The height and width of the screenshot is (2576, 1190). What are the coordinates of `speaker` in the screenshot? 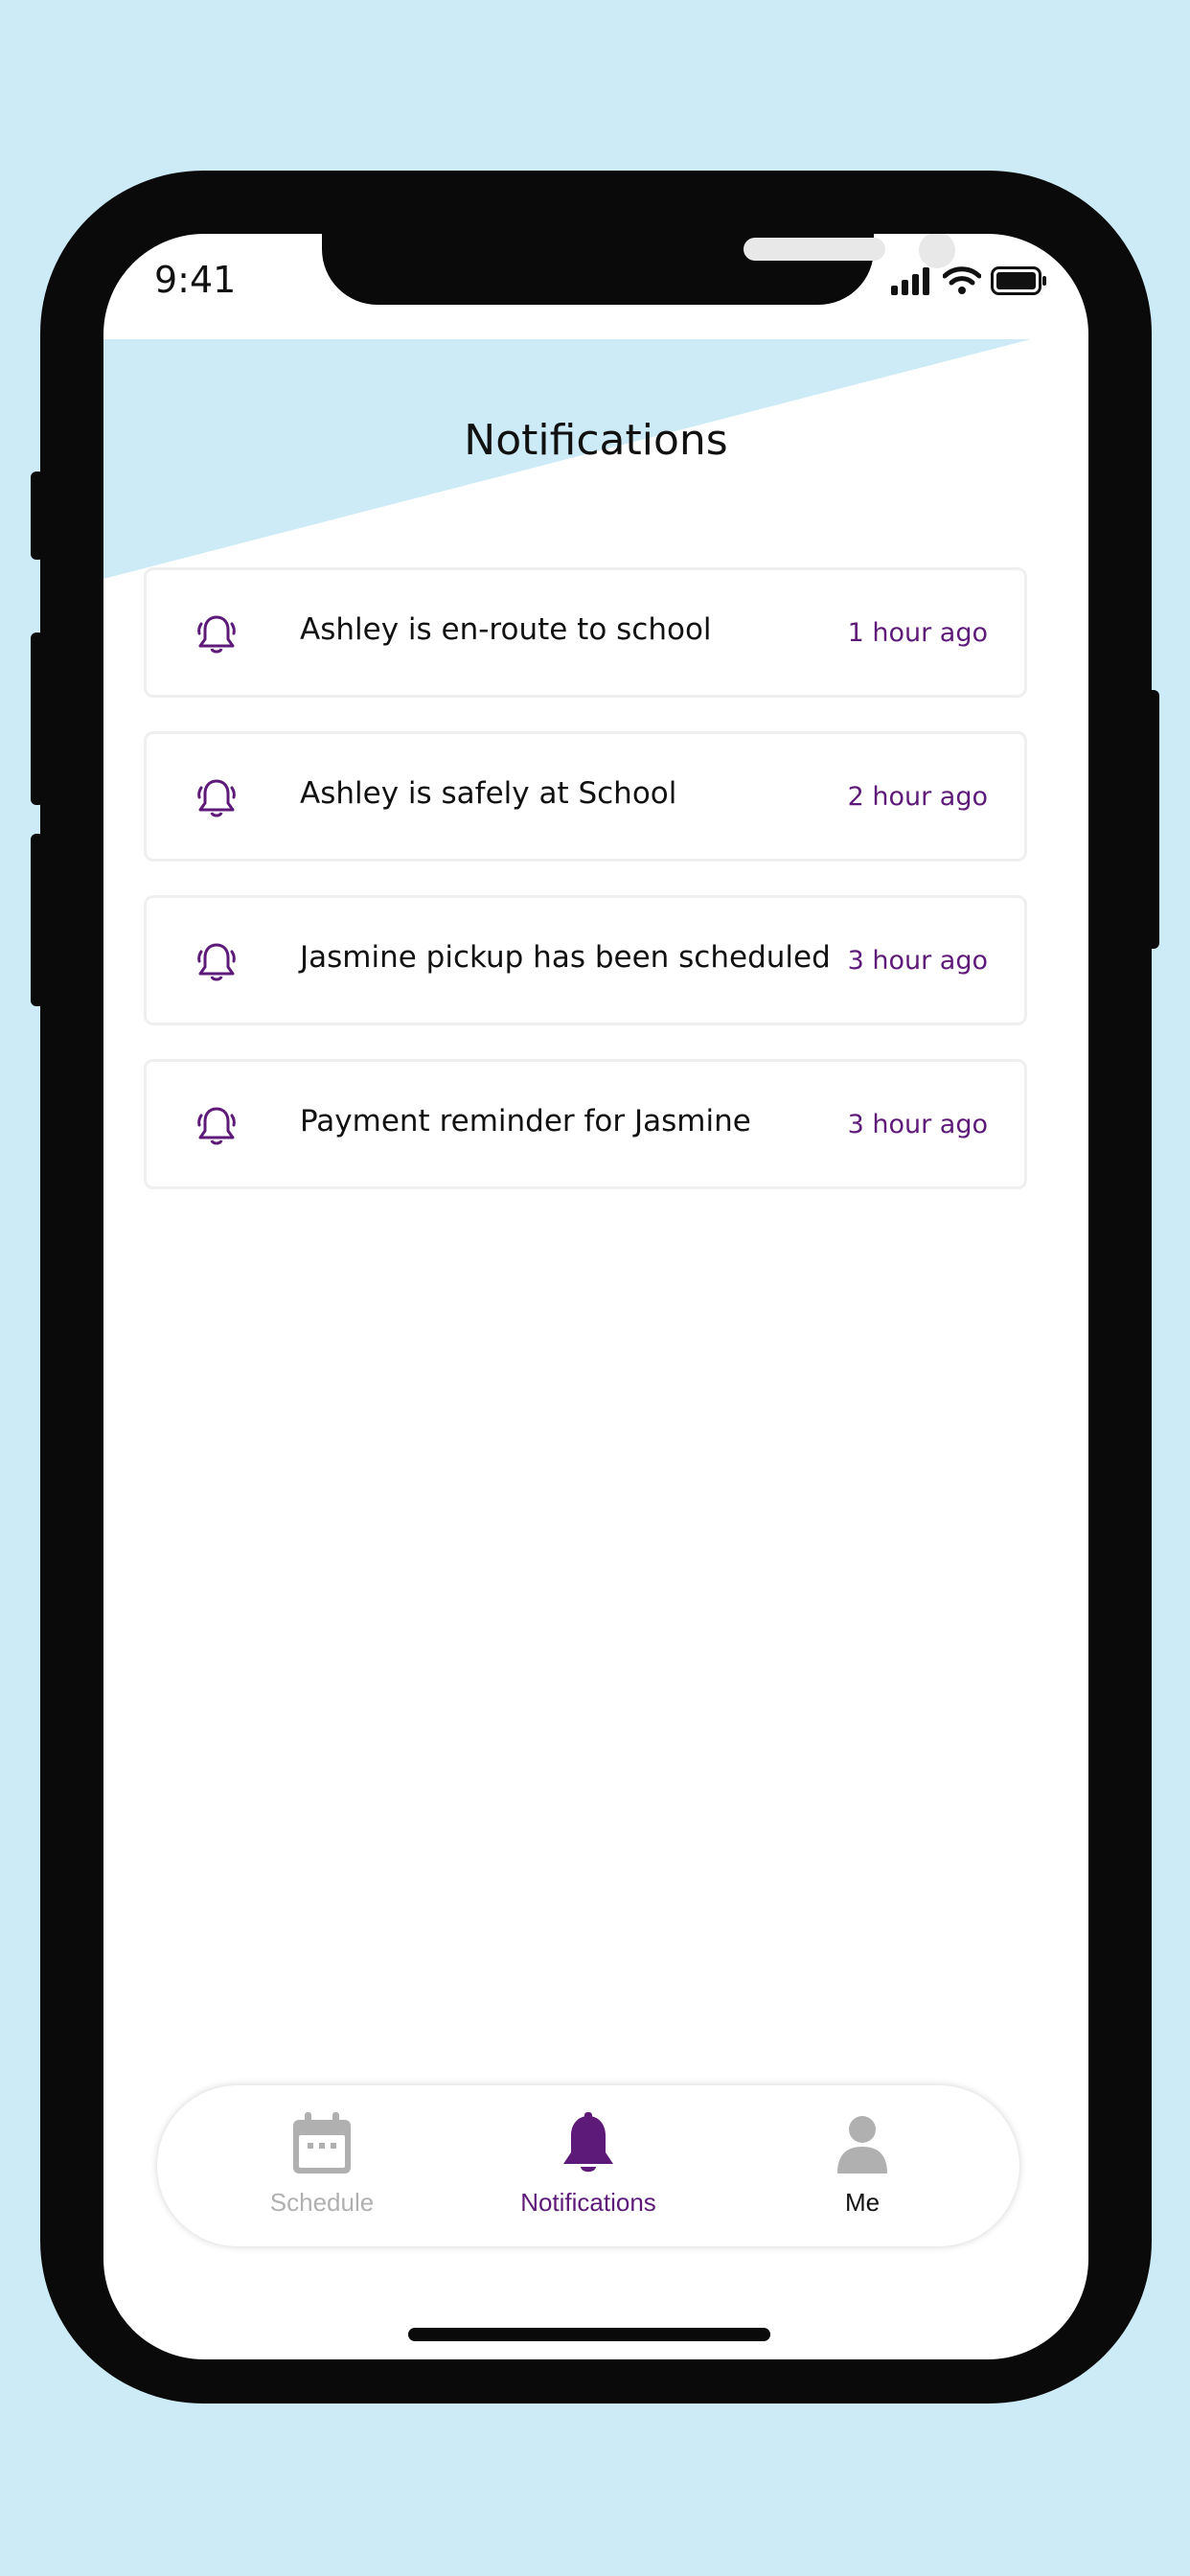 It's located at (814, 249).